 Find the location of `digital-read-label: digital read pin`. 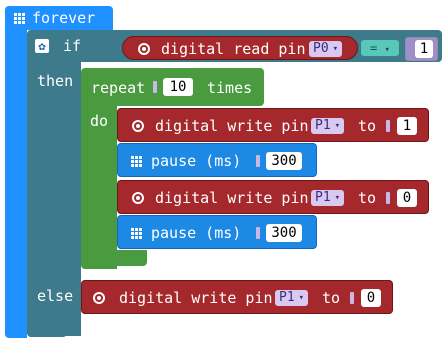

digital-read-label: digital read pin is located at coordinates (233, 49).